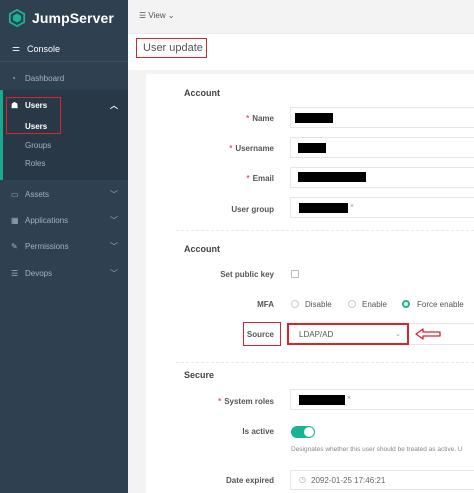 The width and height of the screenshot is (474, 493). I want to click on sidebar-item-assets: ▭ Assets ﹀, so click(64, 194).